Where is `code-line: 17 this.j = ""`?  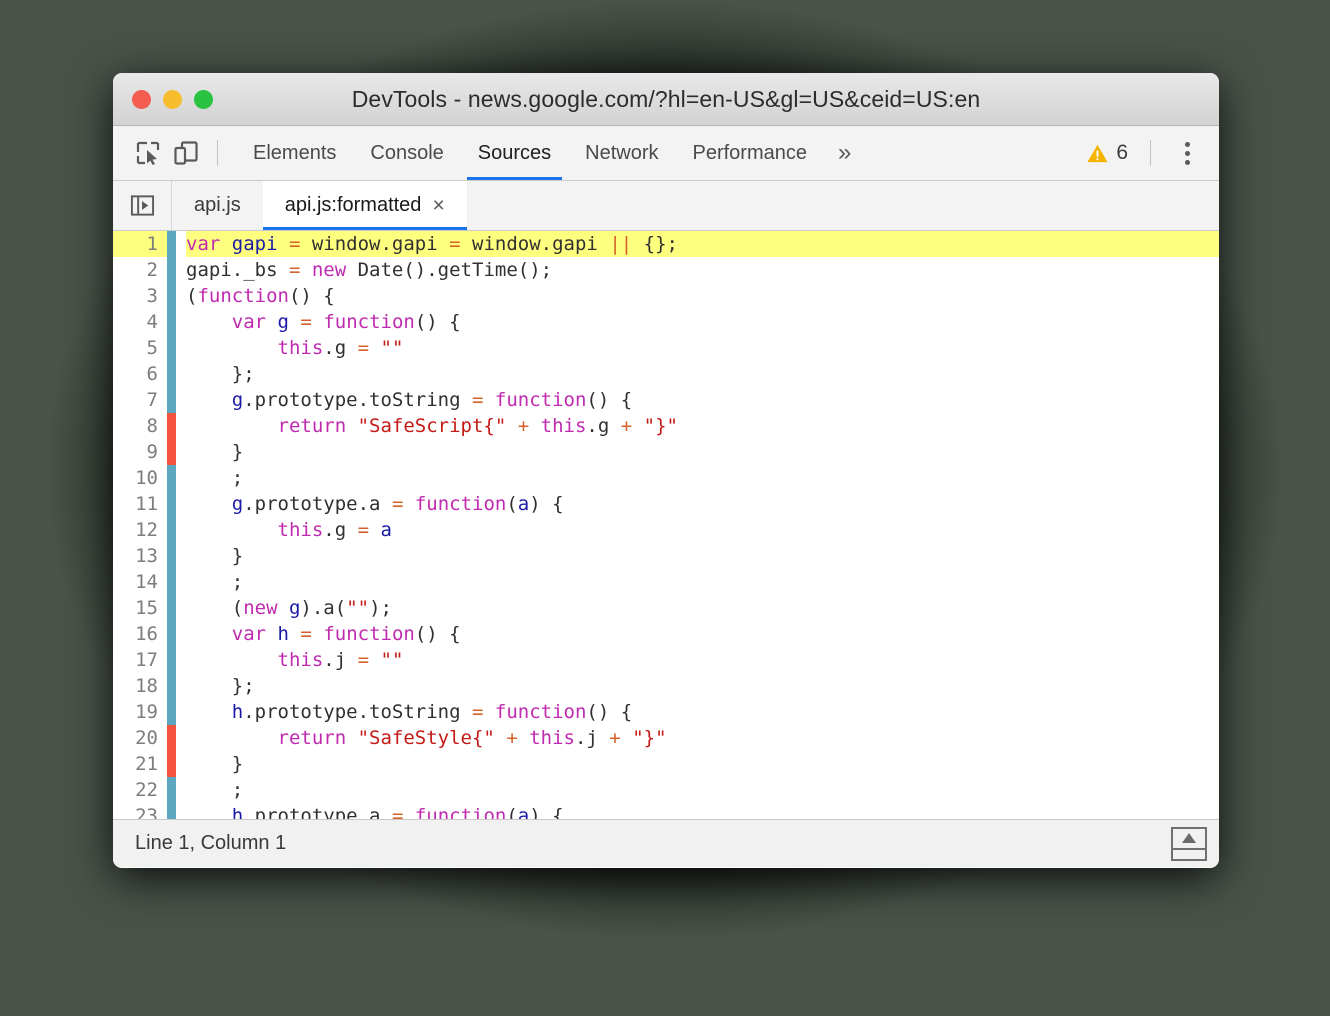
code-line: 17 this.j = "" is located at coordinates (666, 660).